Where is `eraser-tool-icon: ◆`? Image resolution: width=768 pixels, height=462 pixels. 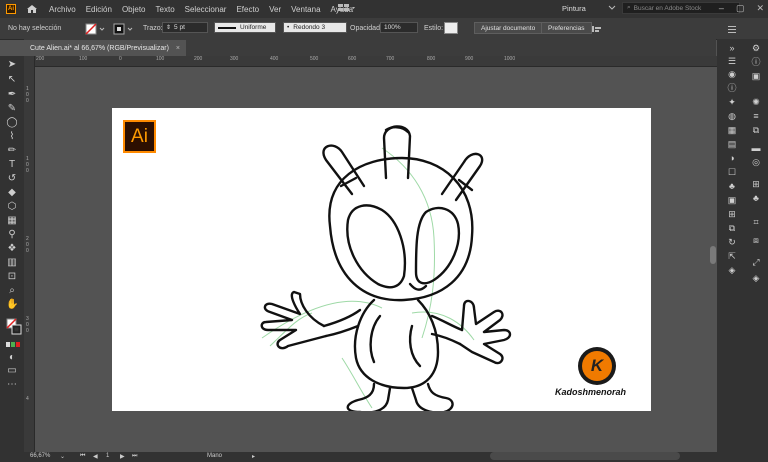 eraser-tool-icon: ◆ is located at coordinates (12, 193).